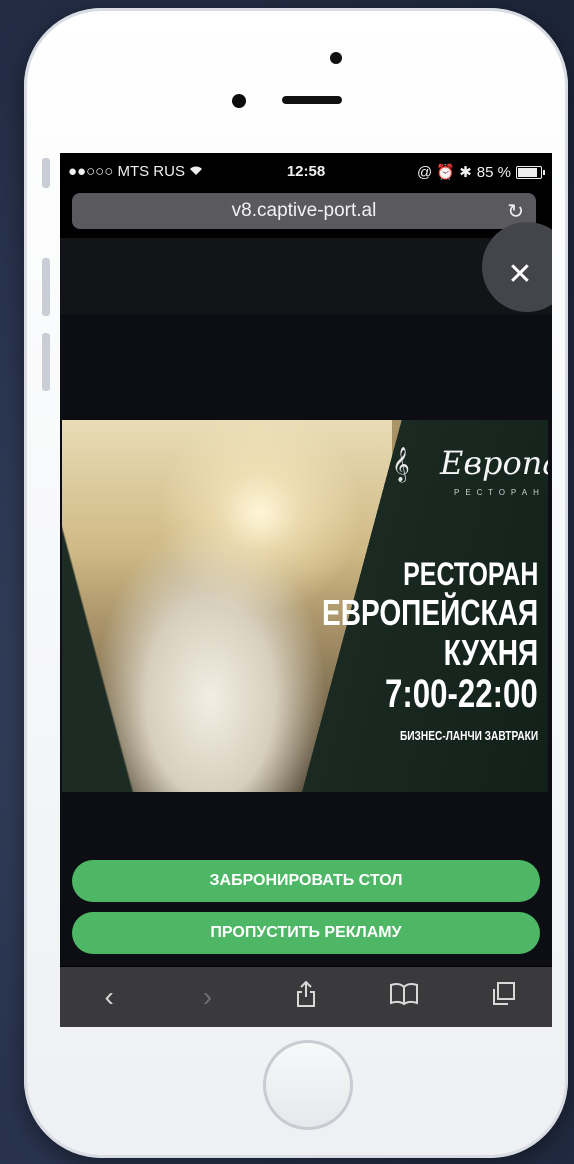  Describe the element at coordinates (336, 58) in the screenshot. I see `proximity-sensor` at that location.